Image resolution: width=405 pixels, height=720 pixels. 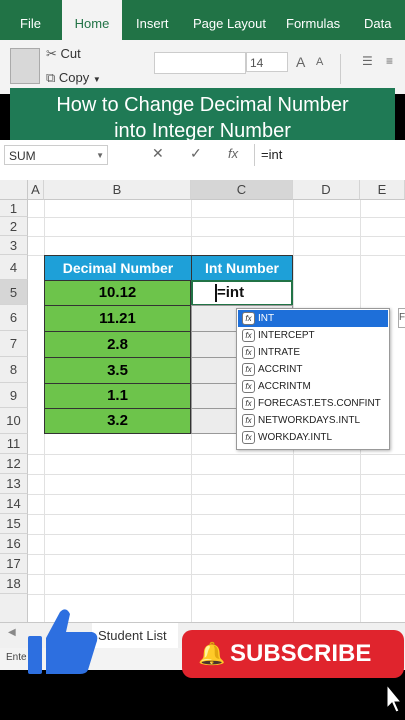 I want to click on decimal-cell: 1.1, so click(x=117, y=396).